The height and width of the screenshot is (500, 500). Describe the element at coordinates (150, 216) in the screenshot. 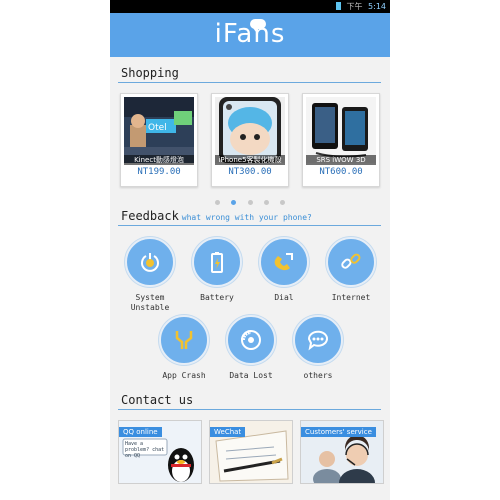

I see `feedback-title: Feedback` at that location.